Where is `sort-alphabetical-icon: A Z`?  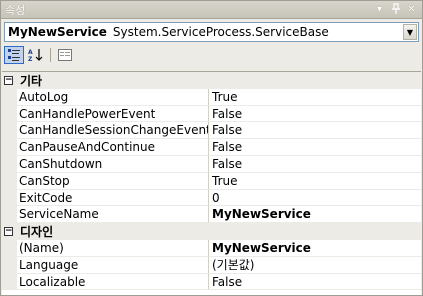
sort-alphabetical-icon: A Z is located at coordinates (35, 55).